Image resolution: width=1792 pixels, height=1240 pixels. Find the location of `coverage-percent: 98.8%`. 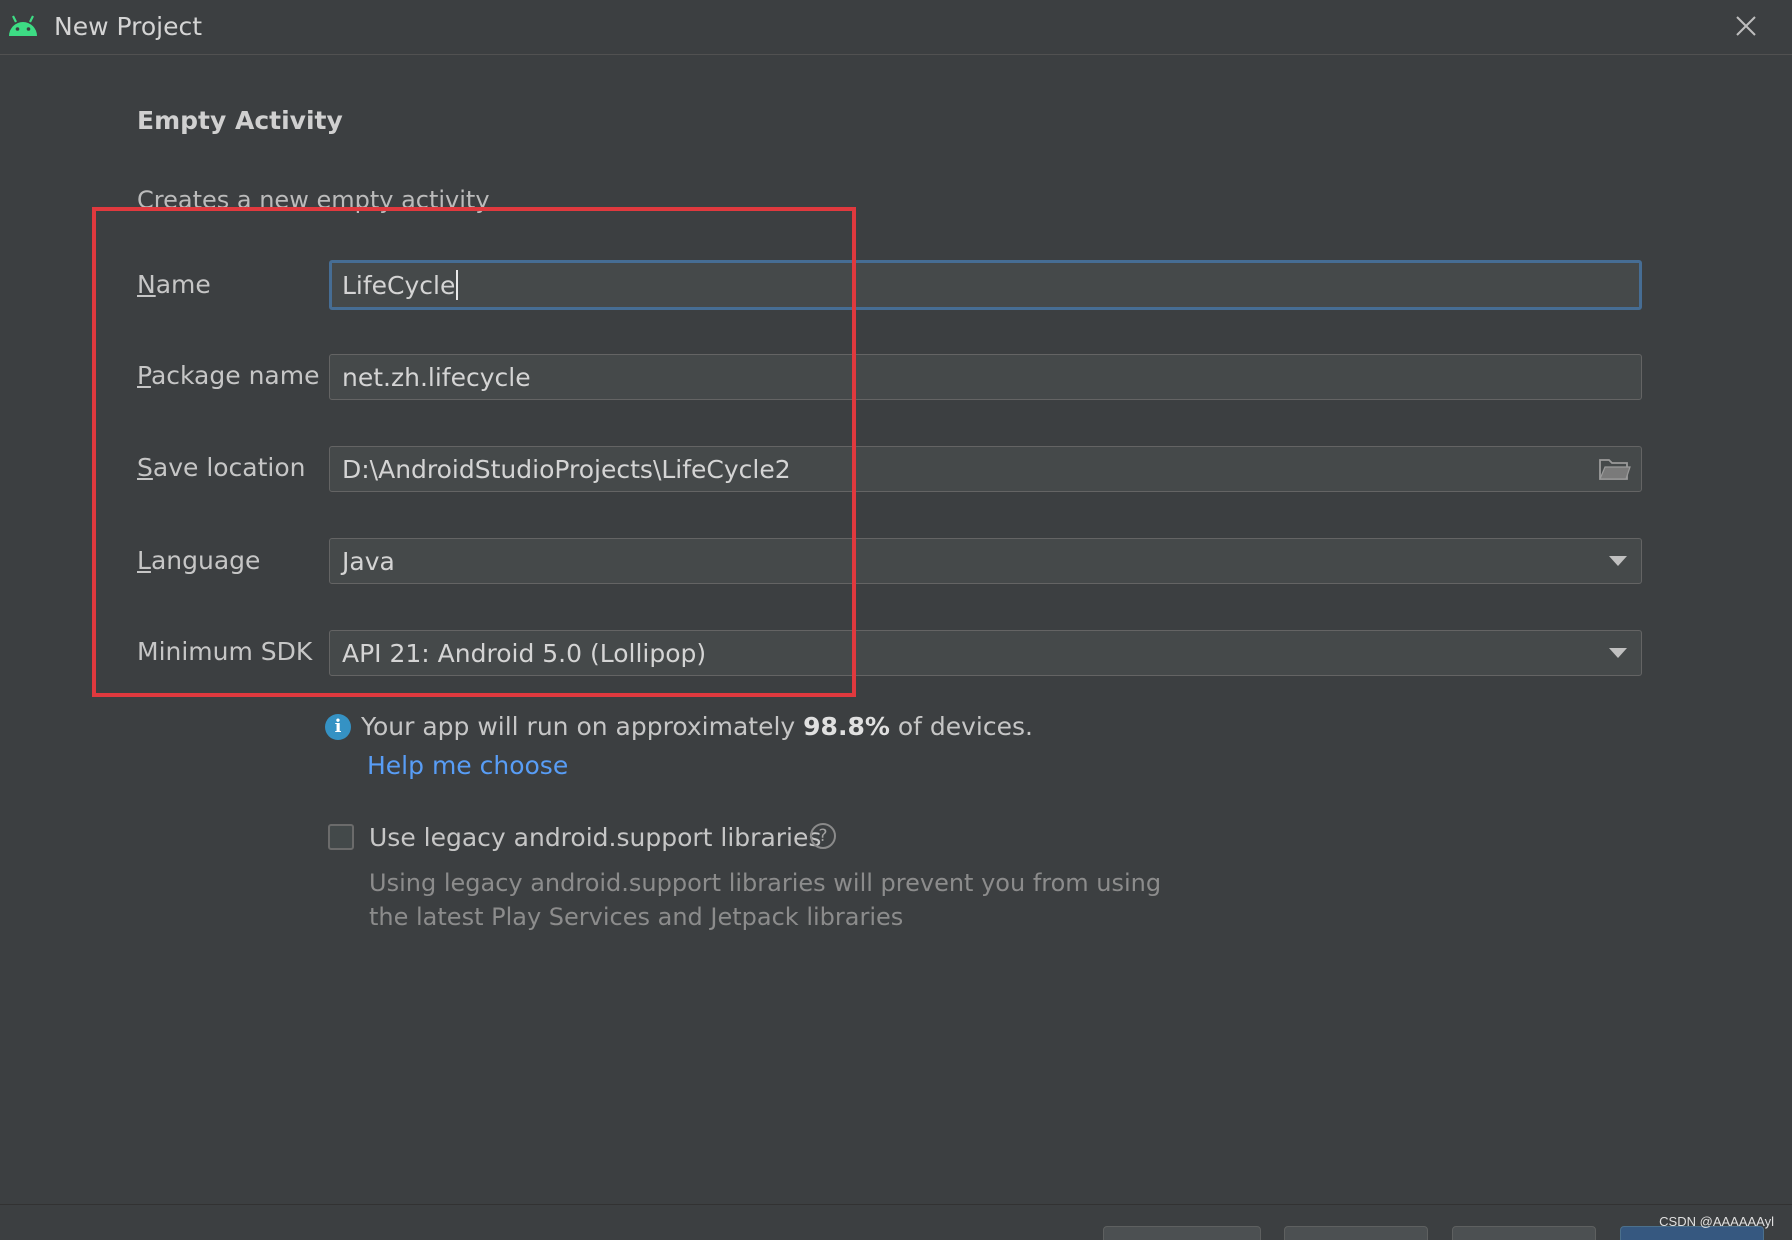

coverage-percent: 98.8% is located at coordinates (846, 726).